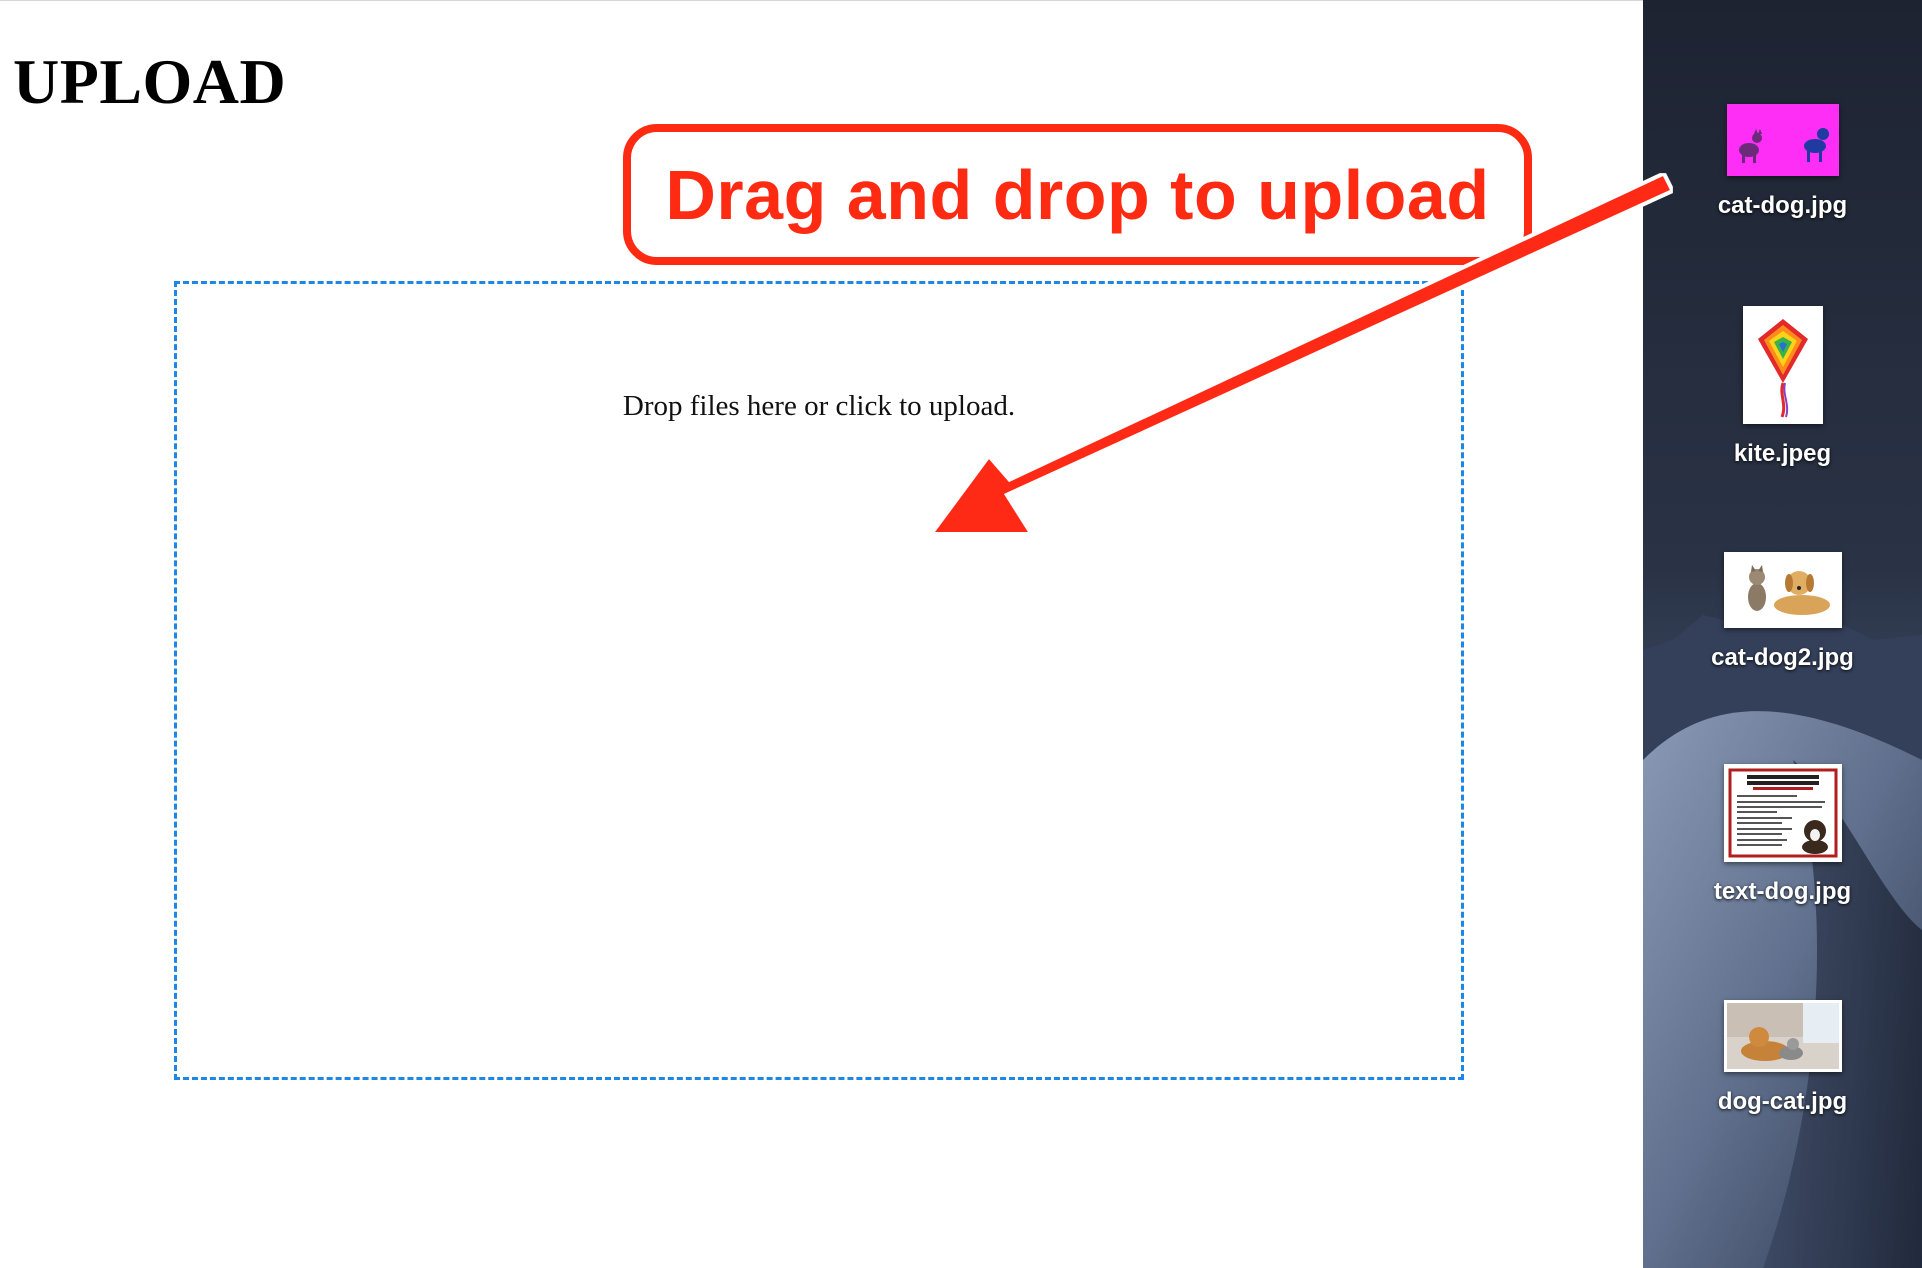 The height and width of the screenshot is (1268, 1922). I want to click on cat-dog-thumbnail-icon, so click(1782, 140).